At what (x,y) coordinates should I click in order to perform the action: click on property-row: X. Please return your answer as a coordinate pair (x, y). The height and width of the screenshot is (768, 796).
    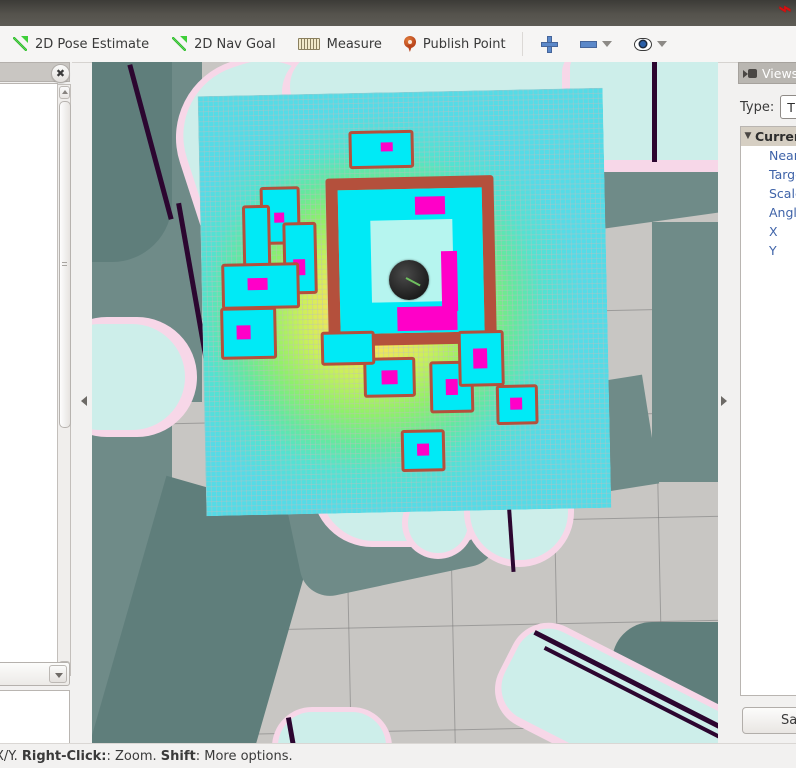
    Looking at the image, I should click on (768, 231).